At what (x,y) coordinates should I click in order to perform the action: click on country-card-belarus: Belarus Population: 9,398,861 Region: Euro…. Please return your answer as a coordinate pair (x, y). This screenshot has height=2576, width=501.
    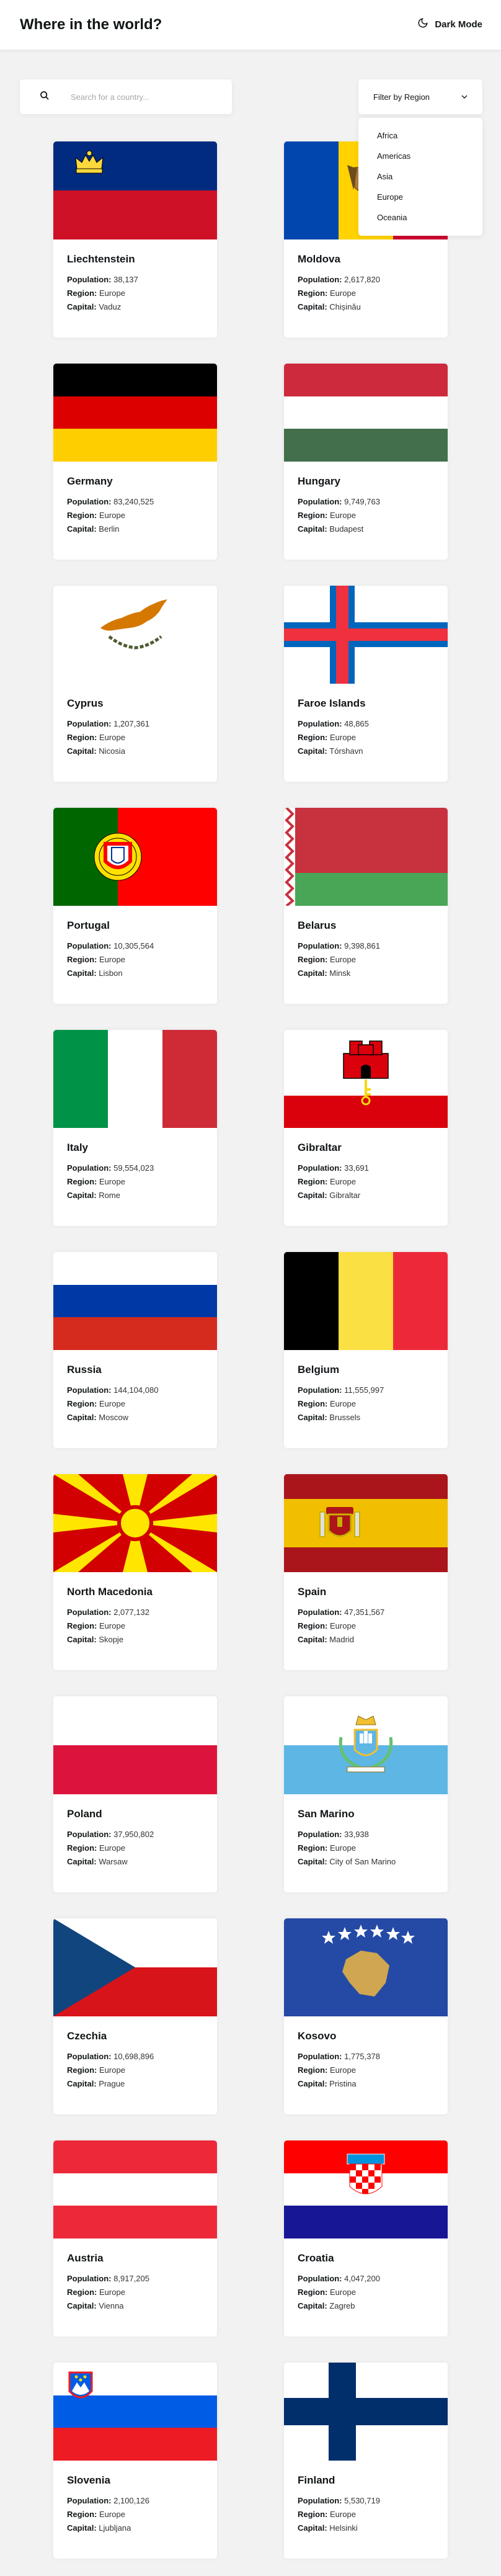
    Looking at the image, I should click on (366, 906).